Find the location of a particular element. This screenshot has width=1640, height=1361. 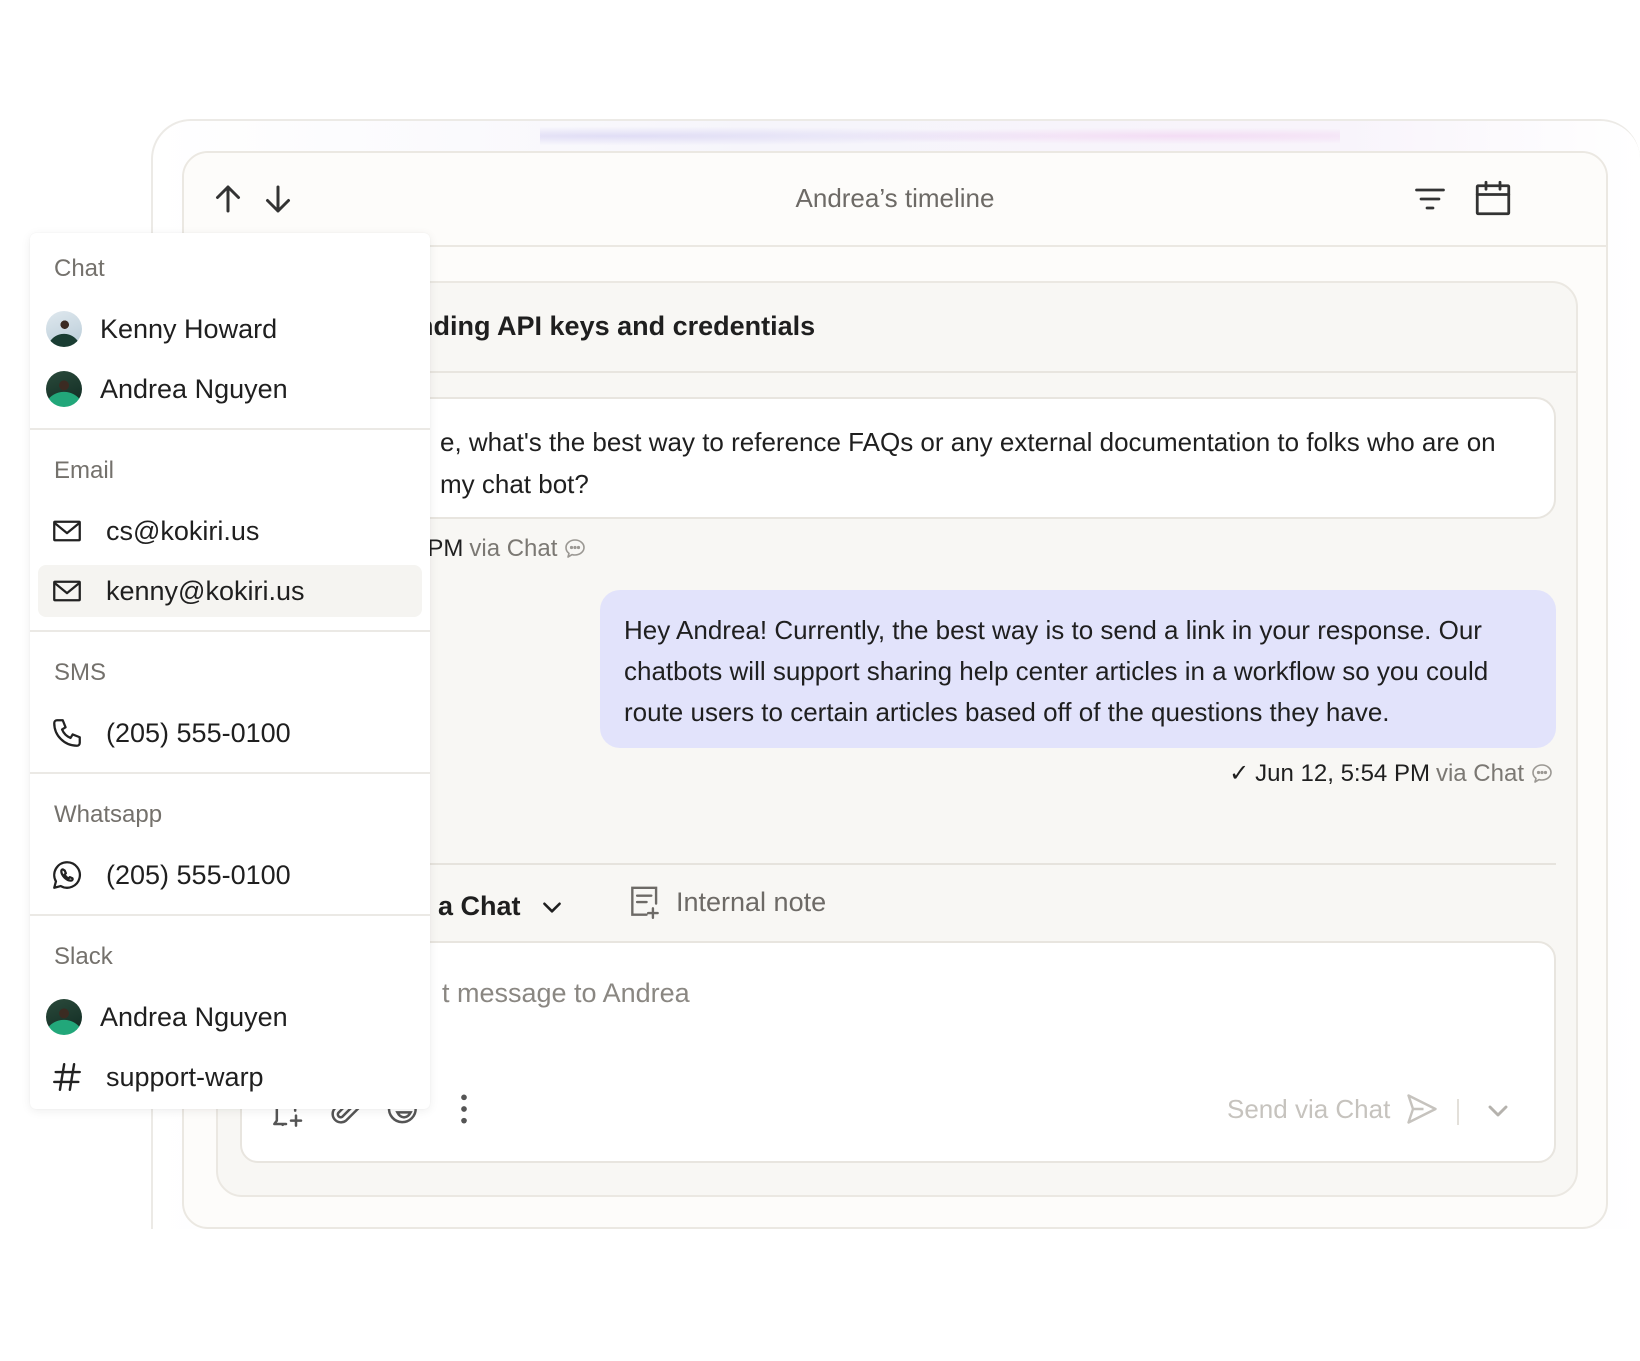

send-options-chevron-icon is located at coordinates (1498, 1111).